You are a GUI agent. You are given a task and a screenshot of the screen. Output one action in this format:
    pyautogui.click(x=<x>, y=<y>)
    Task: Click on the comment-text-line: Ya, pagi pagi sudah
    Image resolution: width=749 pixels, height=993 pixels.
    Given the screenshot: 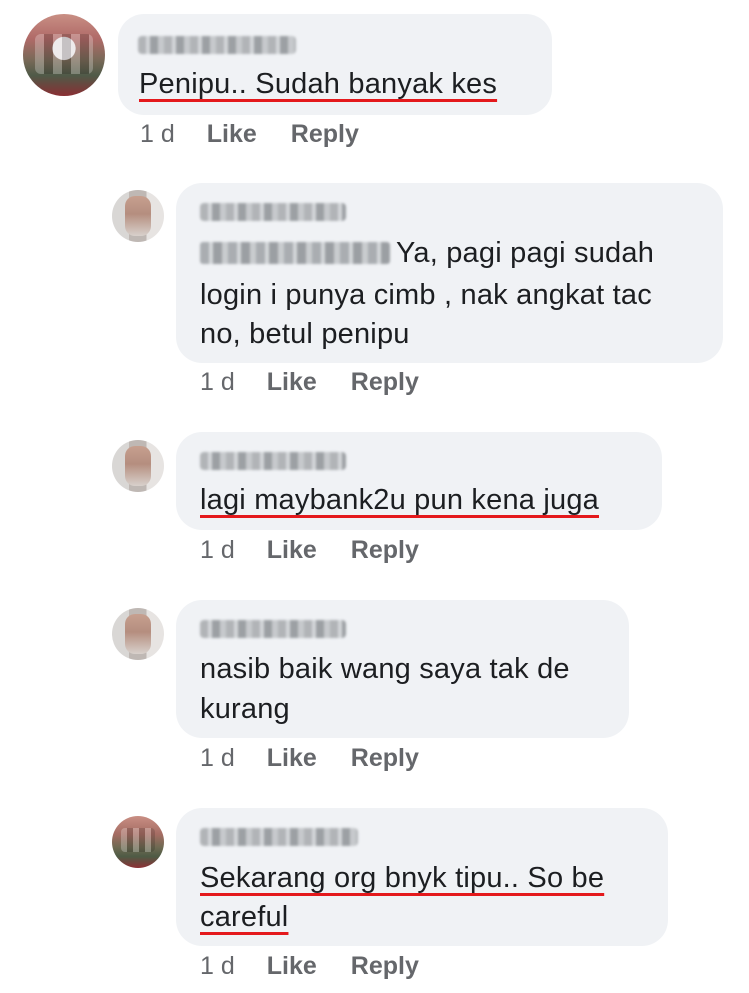 What is the action you would take?
    pyautogui.click(x=525, y=253)
    